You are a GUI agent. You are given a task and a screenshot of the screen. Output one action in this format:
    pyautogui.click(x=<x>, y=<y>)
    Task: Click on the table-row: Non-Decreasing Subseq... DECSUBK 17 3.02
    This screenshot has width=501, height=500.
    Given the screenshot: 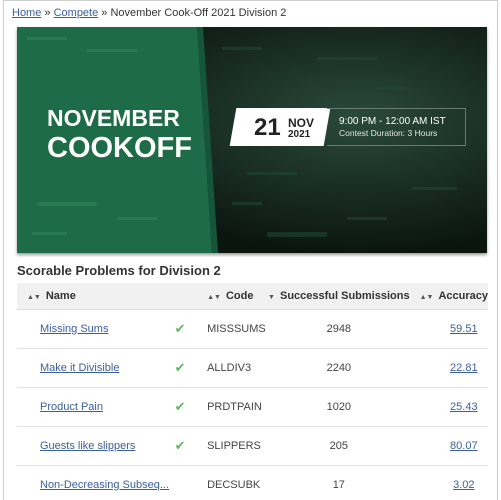 What is the action you would take?
    pyautogui.click(x=252, y=482)
    